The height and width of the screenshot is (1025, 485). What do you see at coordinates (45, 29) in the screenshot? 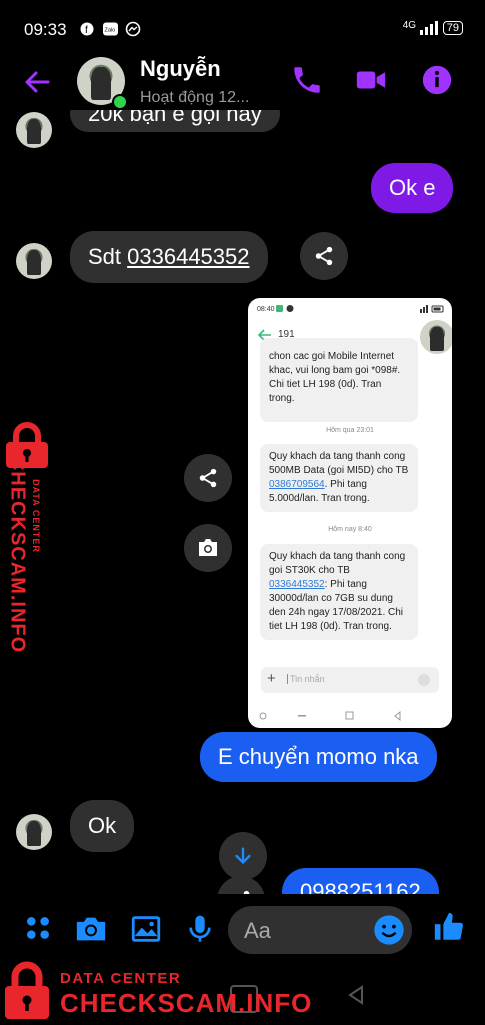
I see `status-time: 09:33` at bounding box center [45, 29].